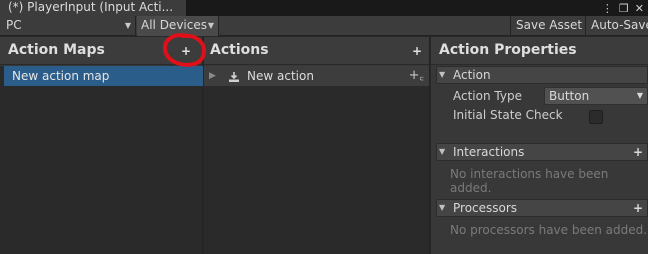  I want to click on auto-save-toggle: Auto-Save, so click(616, 26).